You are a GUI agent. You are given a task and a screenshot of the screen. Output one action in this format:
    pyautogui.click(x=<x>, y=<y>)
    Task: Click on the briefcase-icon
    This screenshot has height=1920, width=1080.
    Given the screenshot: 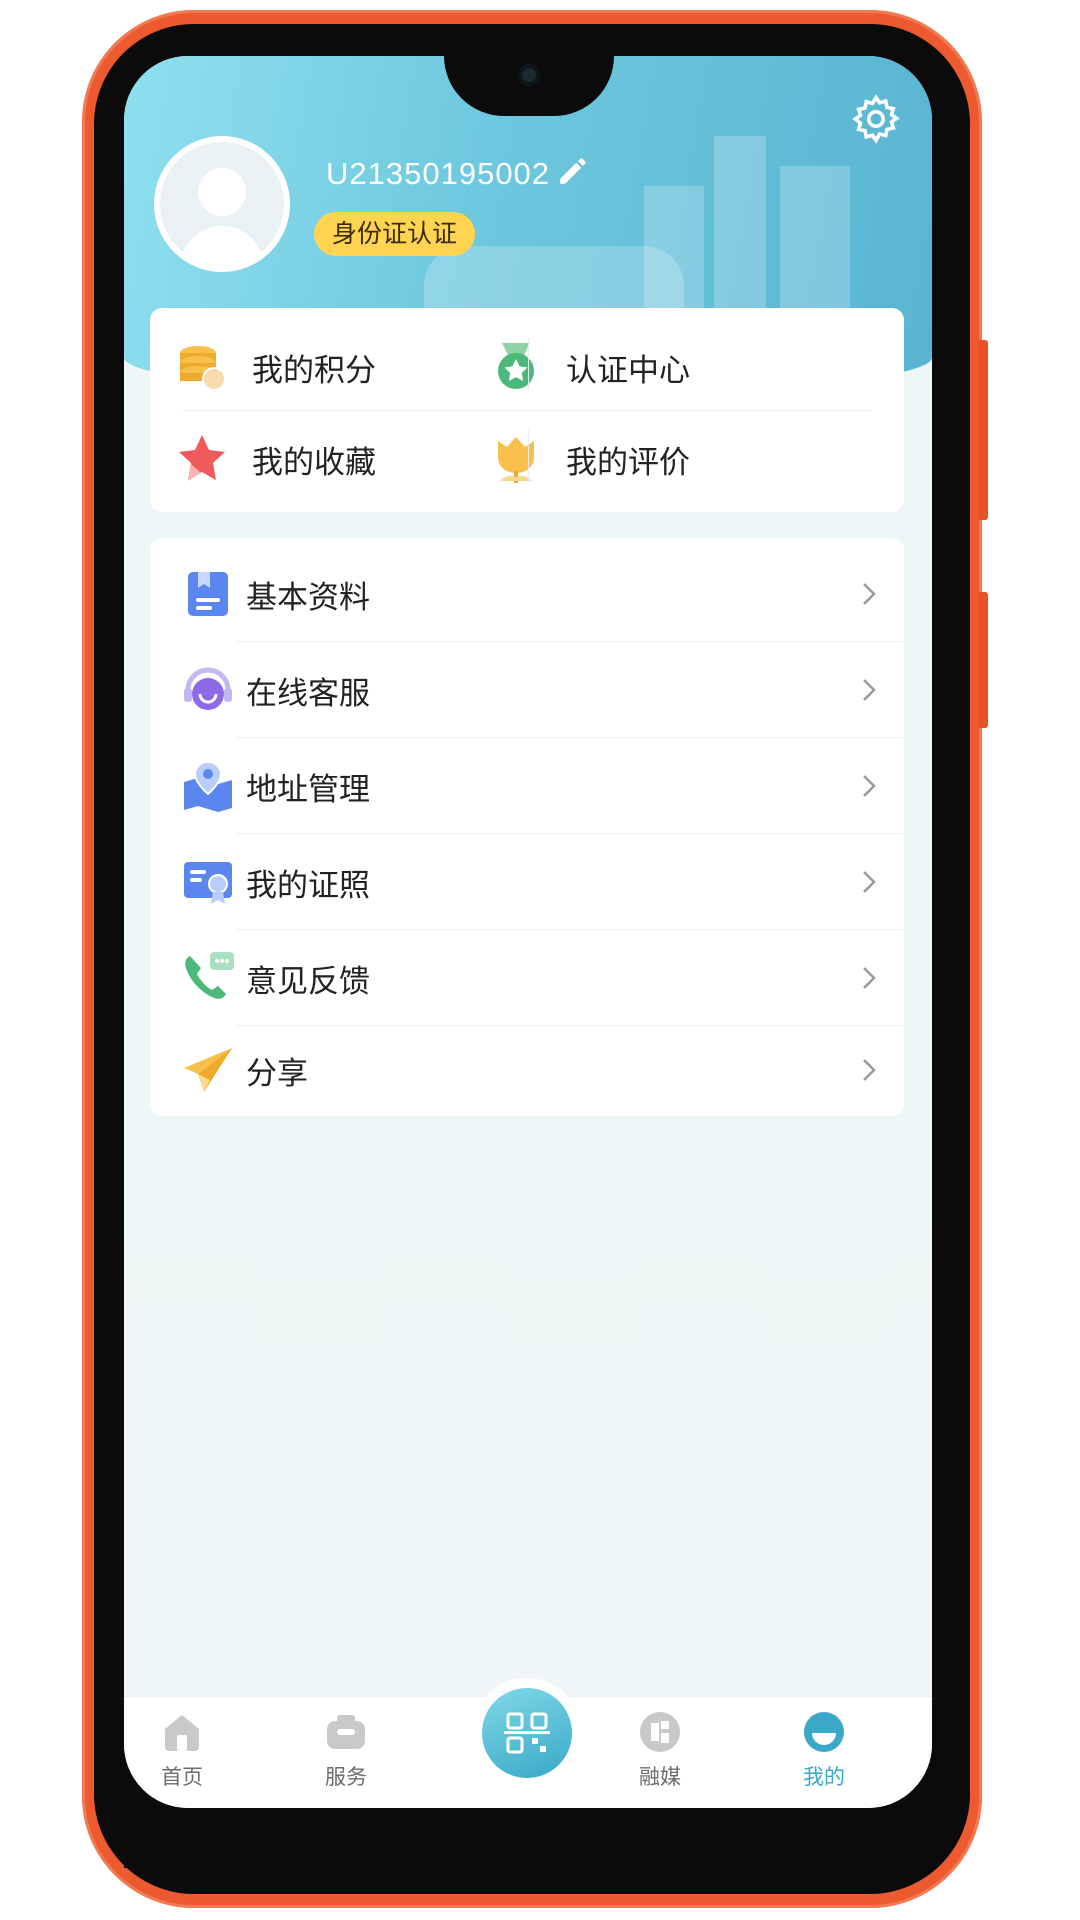 What is the action you would take?
    pyautogui.click(x=346, y=1732)
    